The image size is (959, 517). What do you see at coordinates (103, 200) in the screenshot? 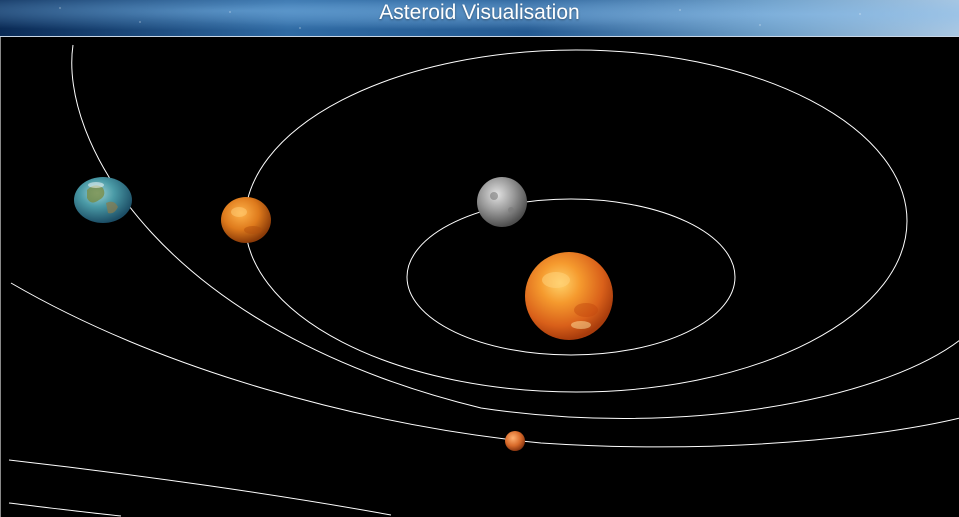
I see `earth-icon` at bounding box center [103, 200].